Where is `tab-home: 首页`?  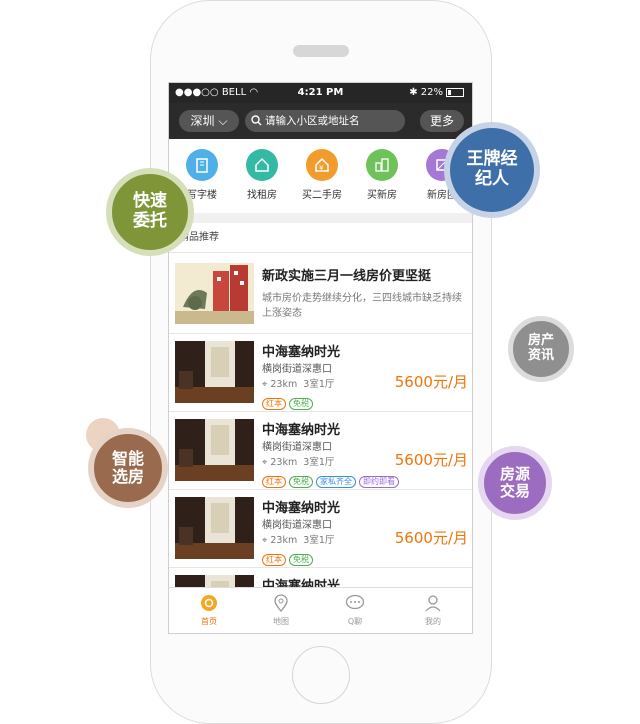
tab-home: 首页 is located at coordinates (209, 609).